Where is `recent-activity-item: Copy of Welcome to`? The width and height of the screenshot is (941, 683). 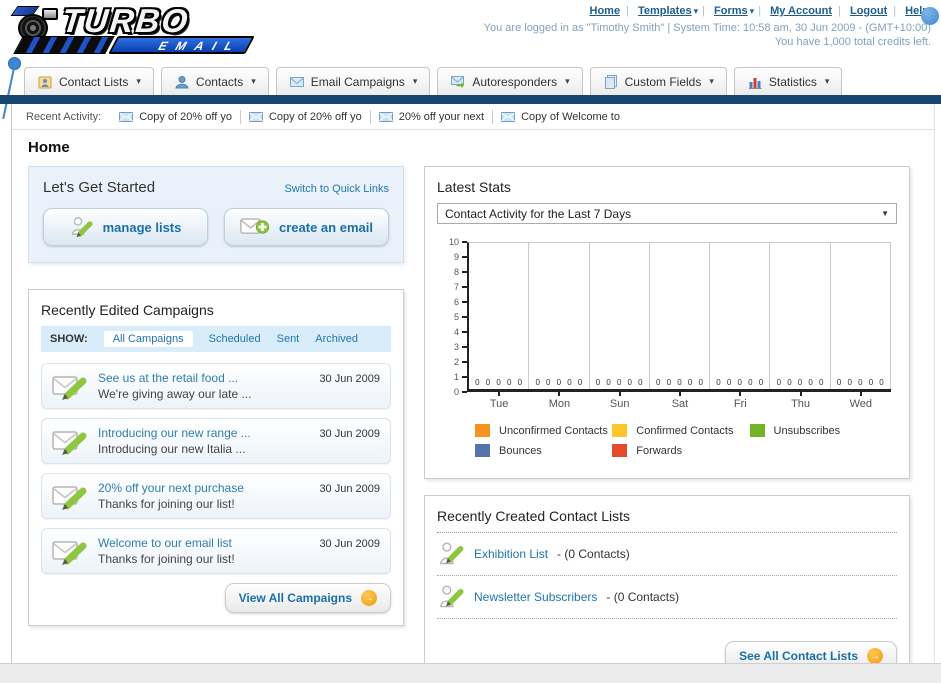
recent-activity-item: Copy of Welcome to is located at coordinates (560, 117).